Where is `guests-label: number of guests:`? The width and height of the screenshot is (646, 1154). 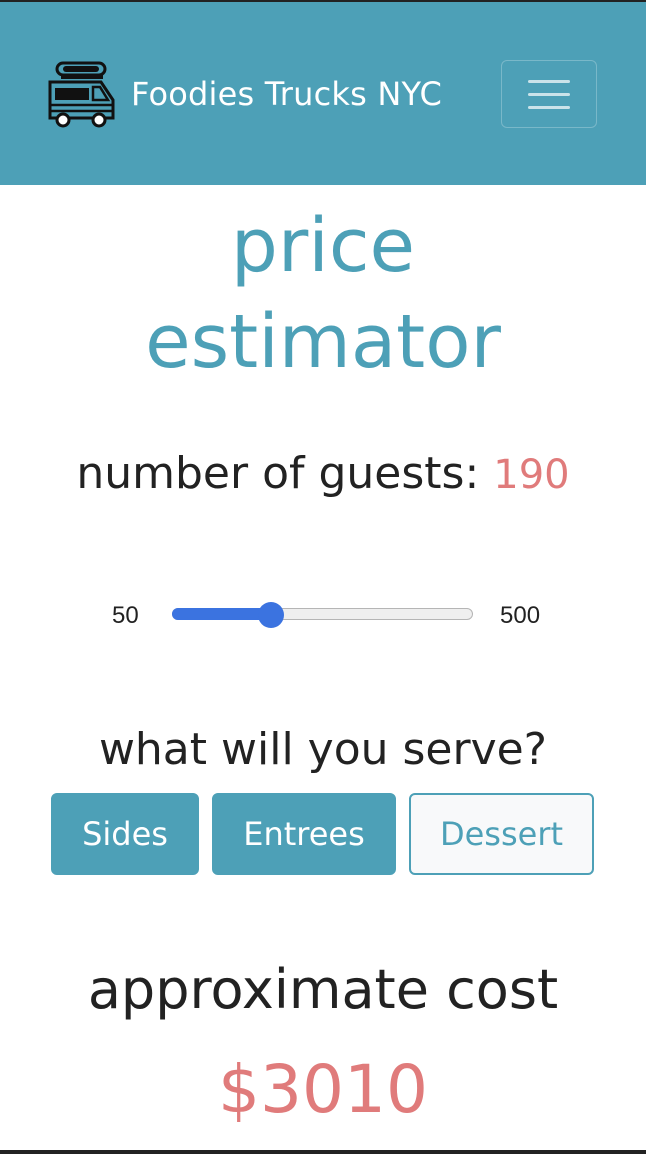
guests-label: number of guests: is located at coordinates (285, 473).